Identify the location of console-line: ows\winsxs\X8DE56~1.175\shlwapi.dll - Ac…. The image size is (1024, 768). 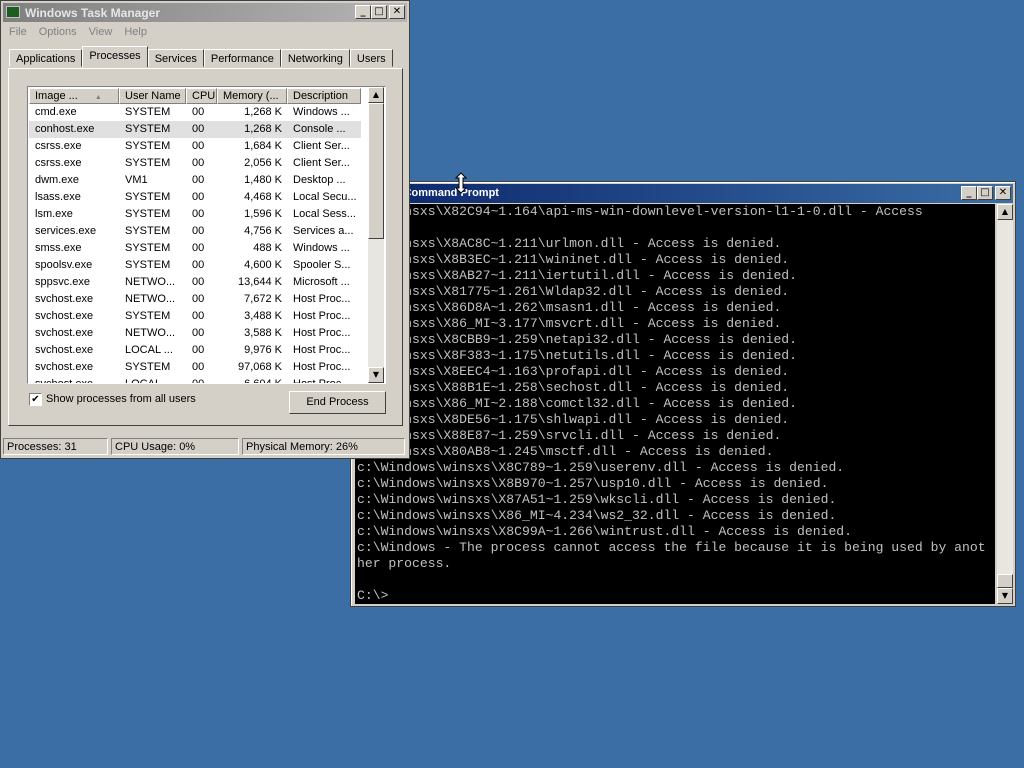
(573, 419).